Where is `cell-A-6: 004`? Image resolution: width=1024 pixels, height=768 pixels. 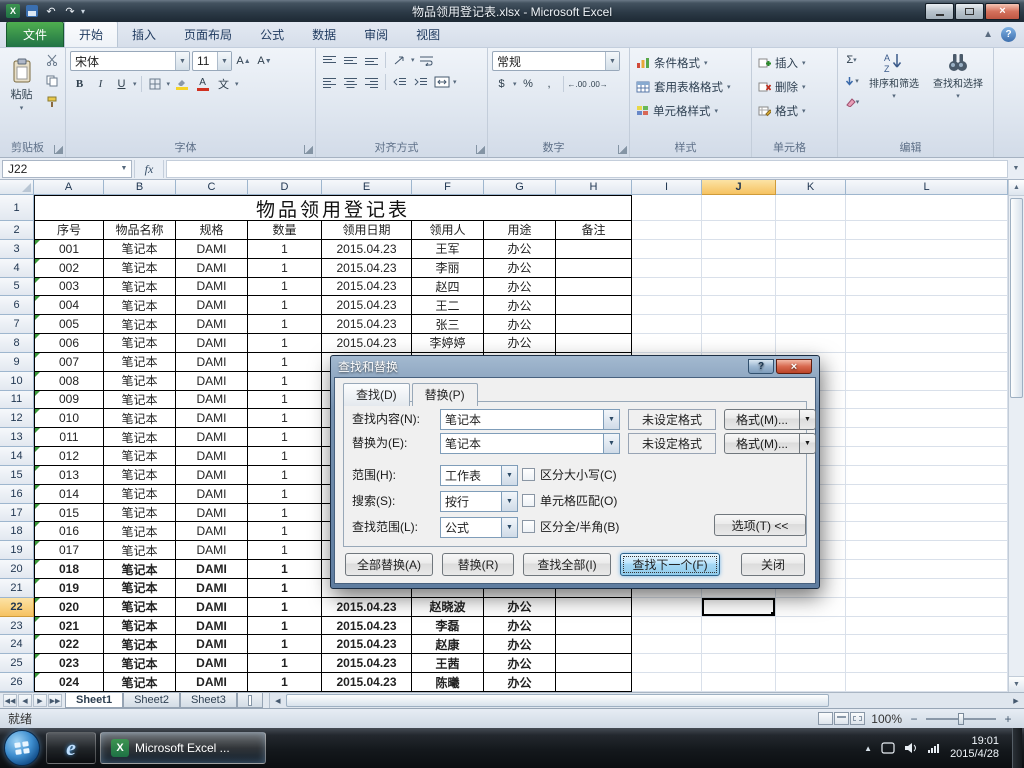 cell-A-6: 004 is located at coordinates (69, 306).